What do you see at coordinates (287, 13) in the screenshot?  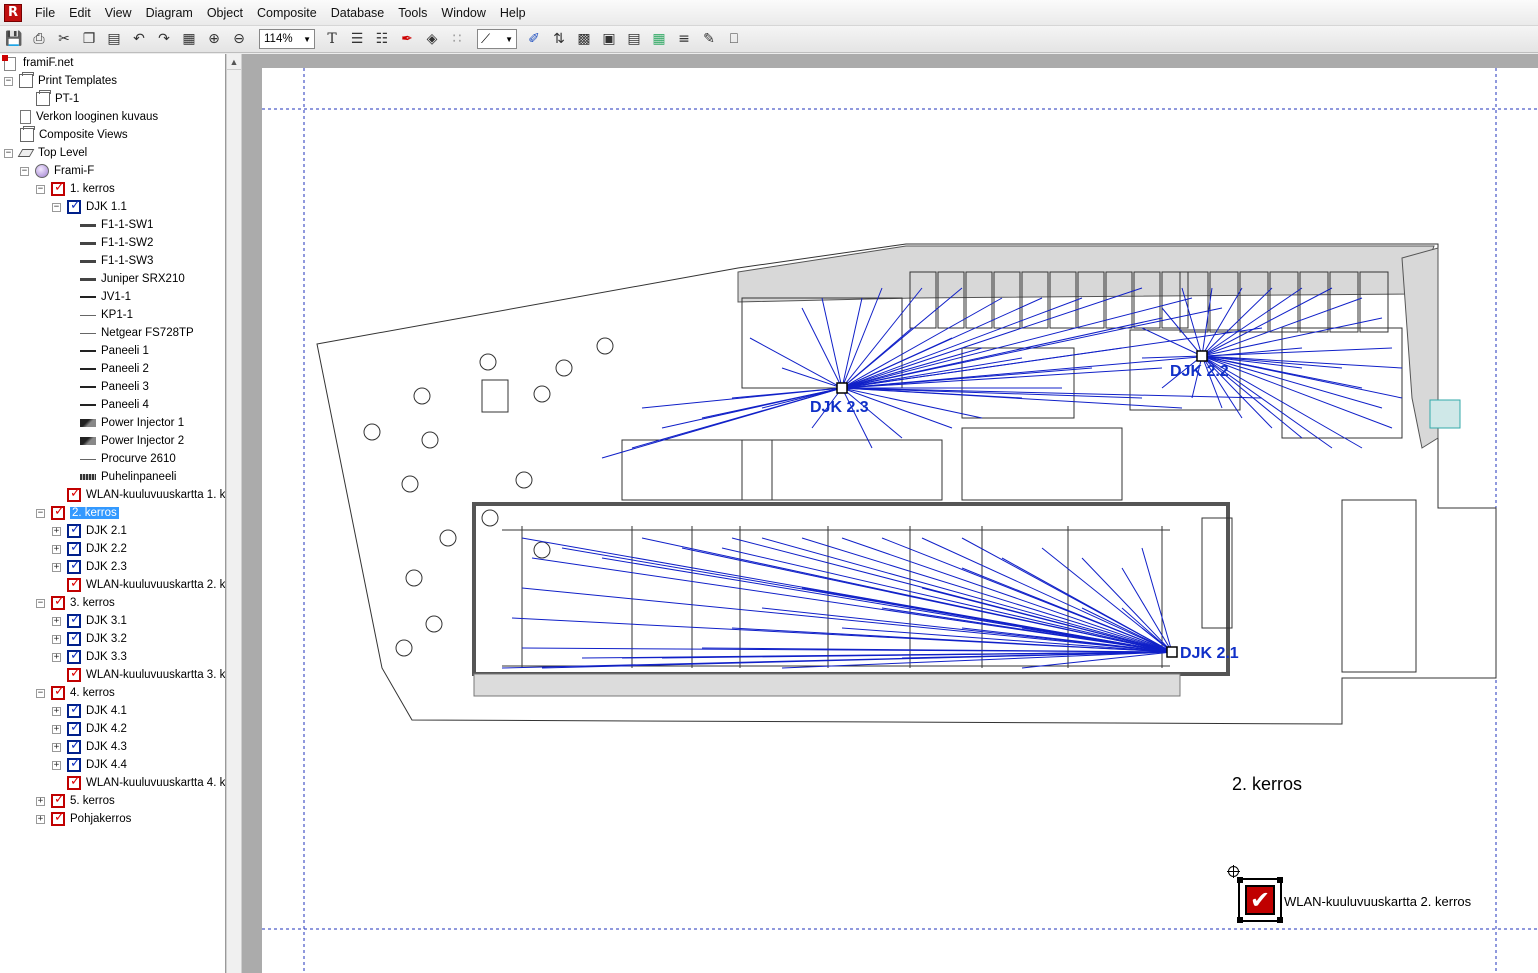 I see `menu-composite: Composite` at bounding box center [287, 13].